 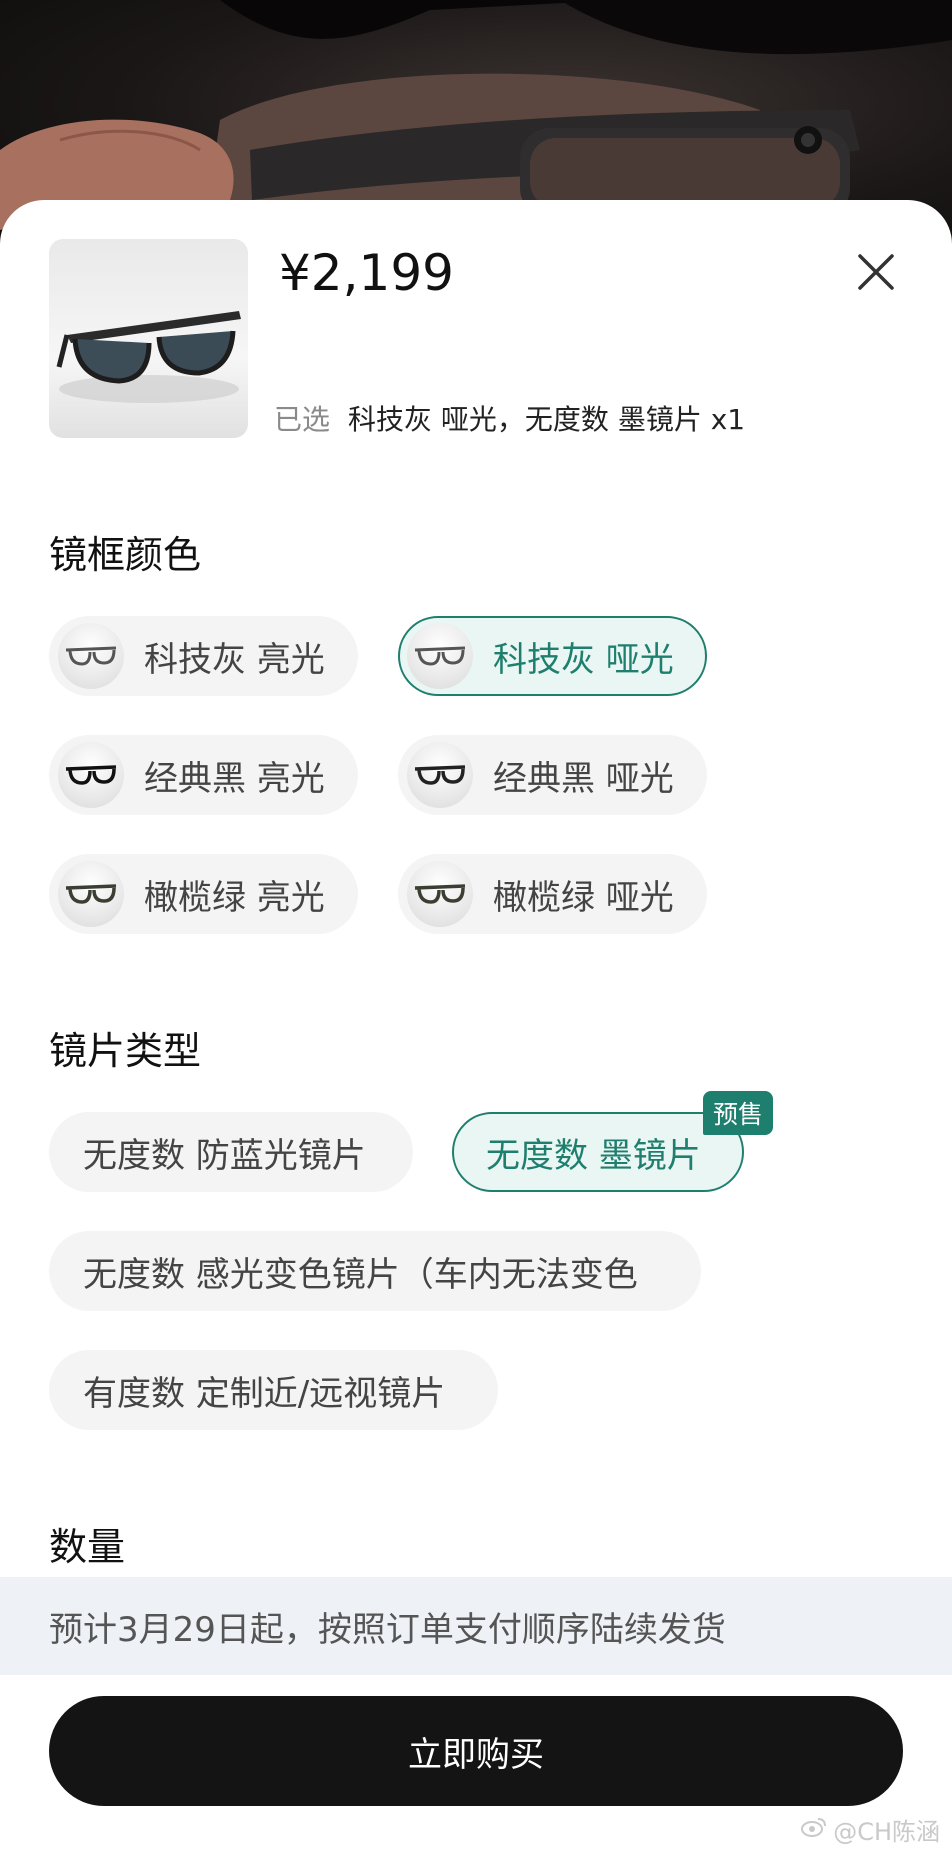 I want to click on watermark-text: @CH陈涵, so click(x=886, y=1832).